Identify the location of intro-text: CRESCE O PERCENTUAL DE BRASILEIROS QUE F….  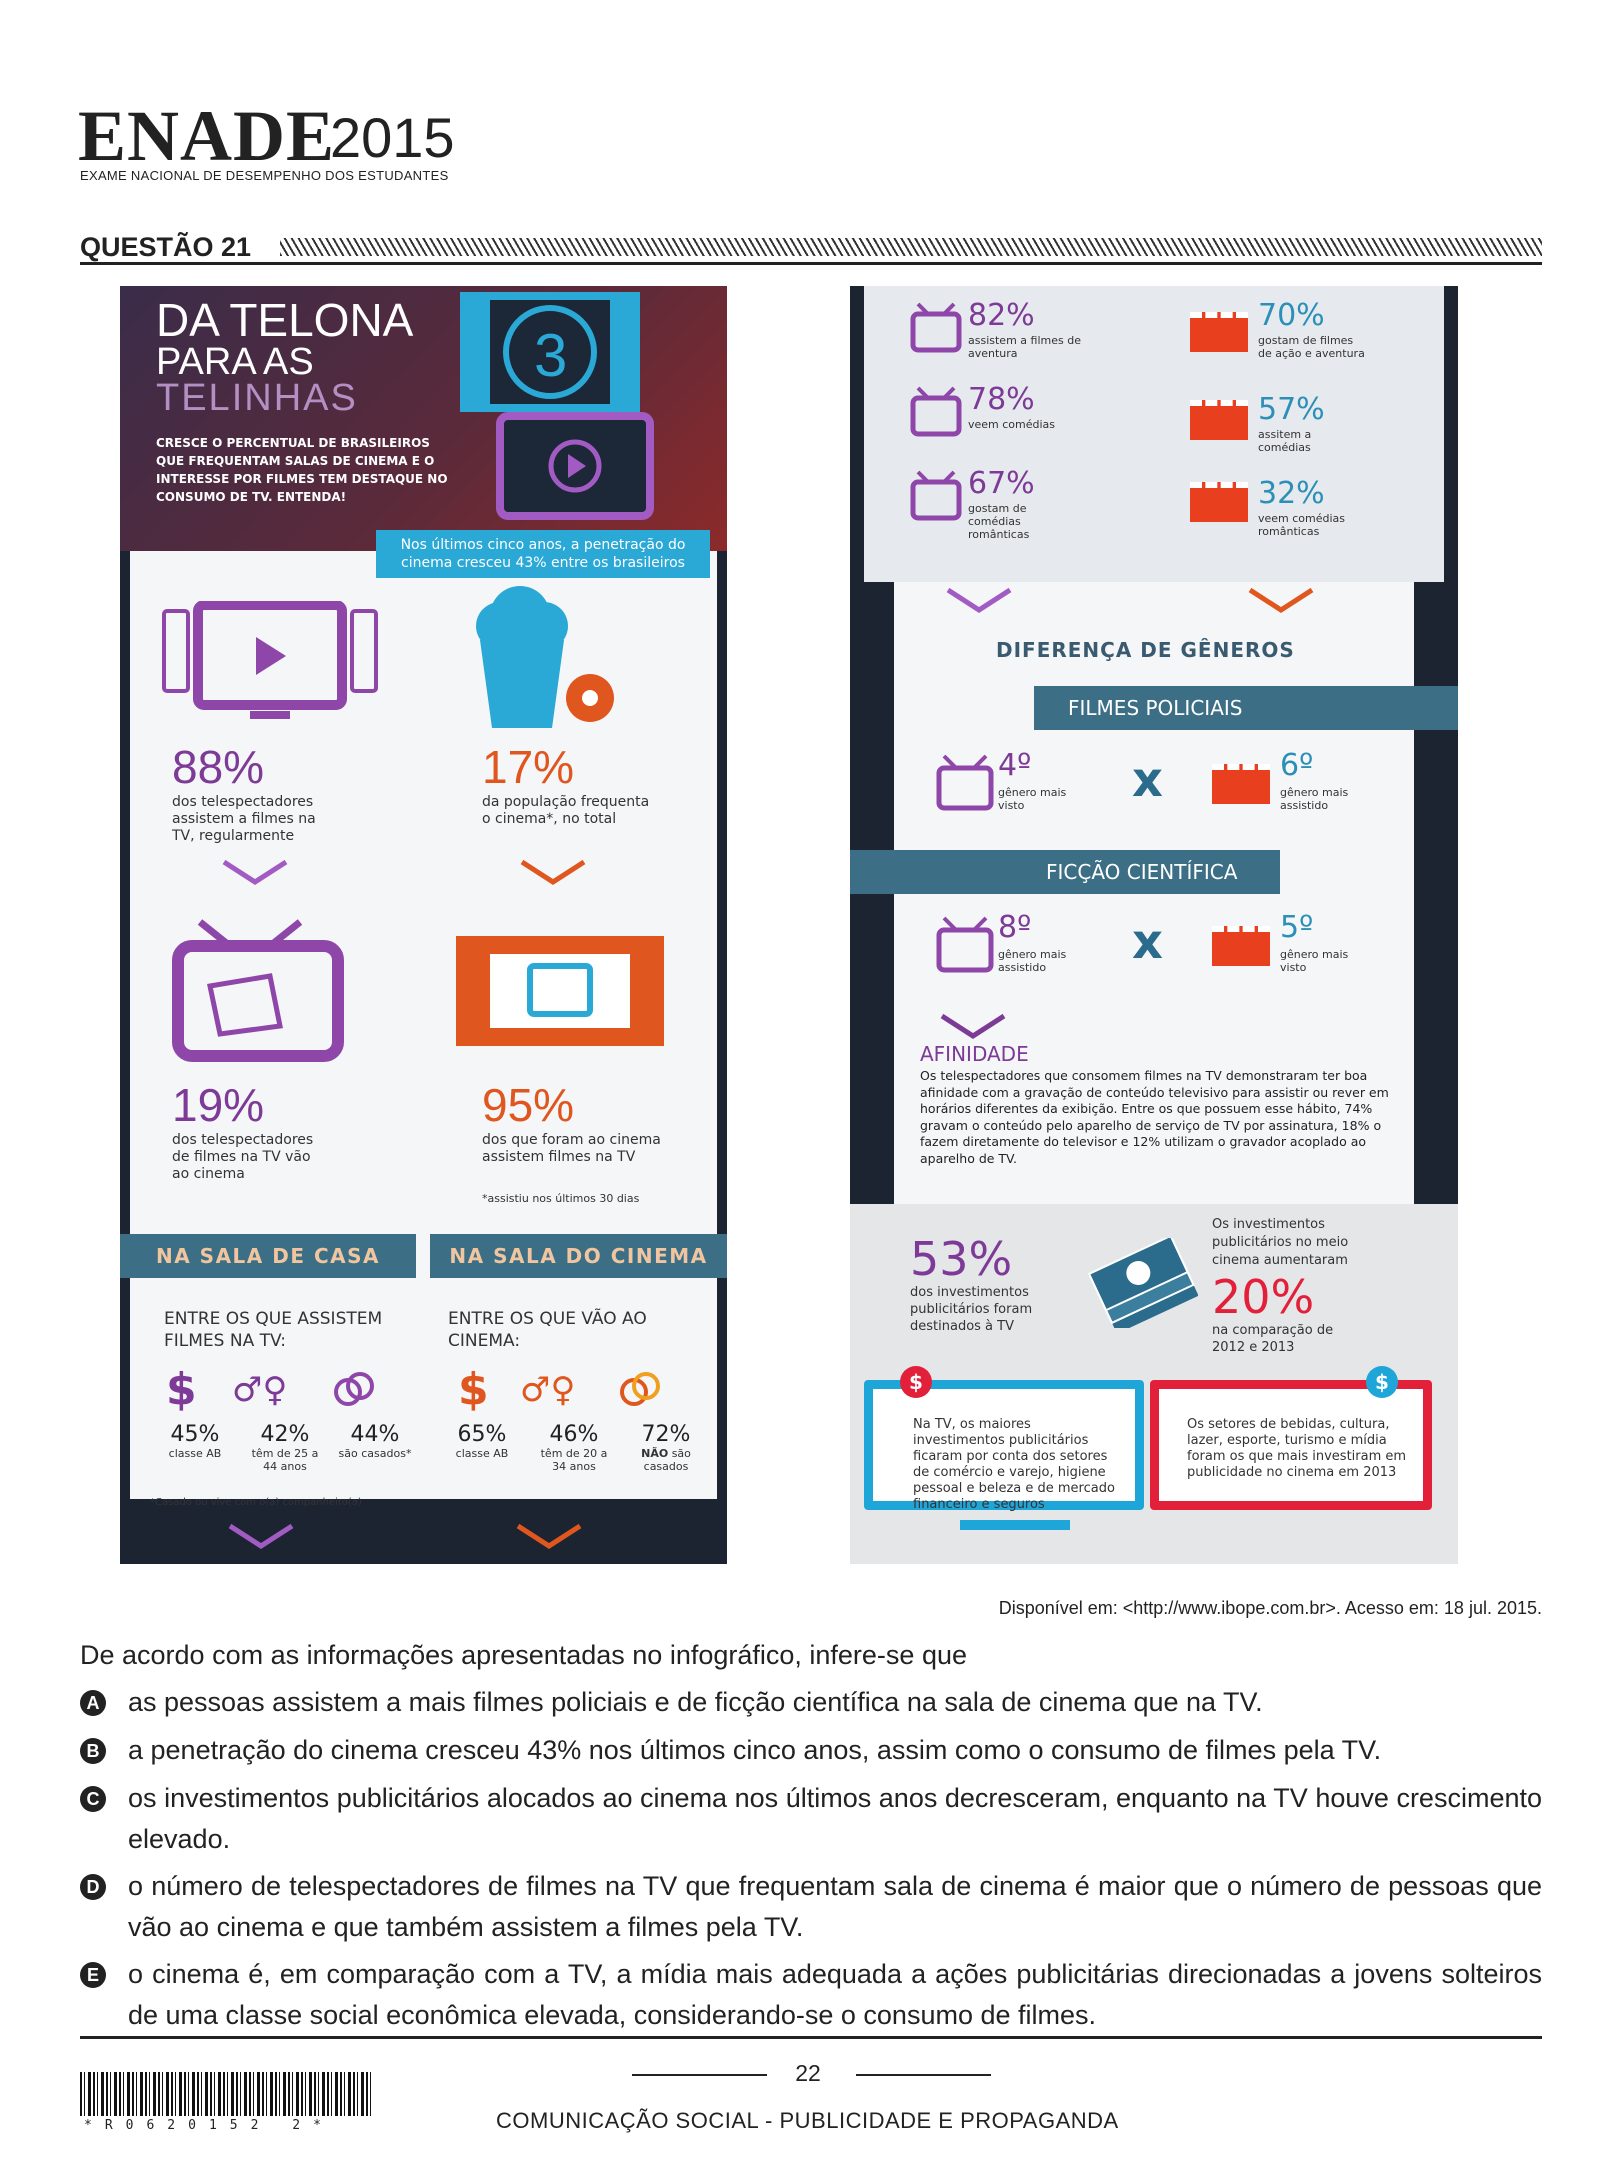
(302, 470).